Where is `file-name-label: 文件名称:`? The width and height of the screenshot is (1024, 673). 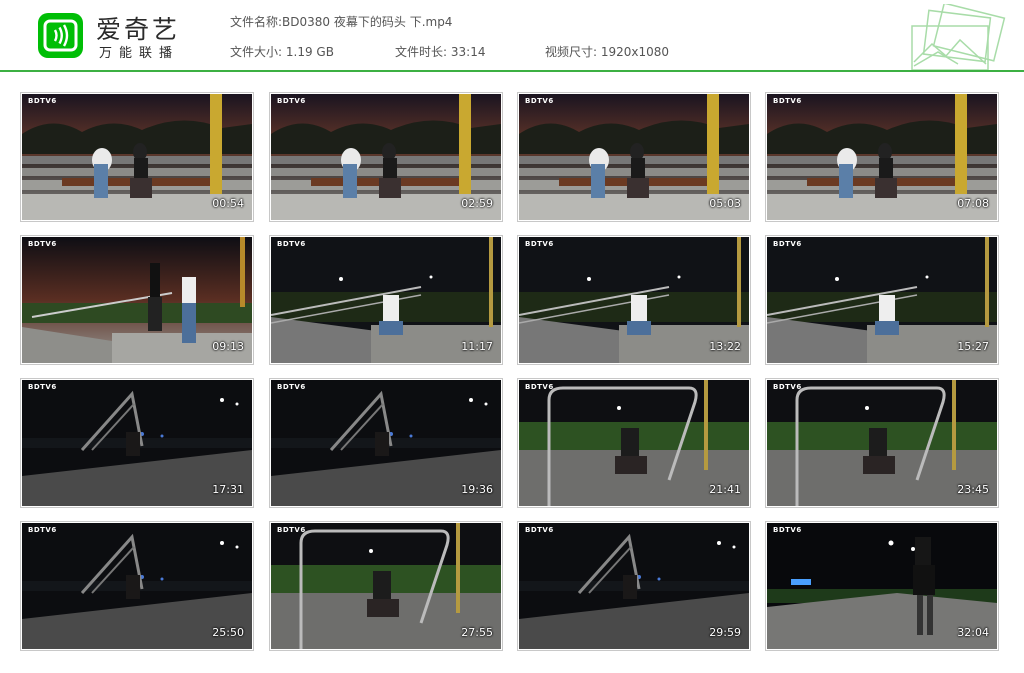
file-name-label: 文件名称: is located at coordinates (256, 22).